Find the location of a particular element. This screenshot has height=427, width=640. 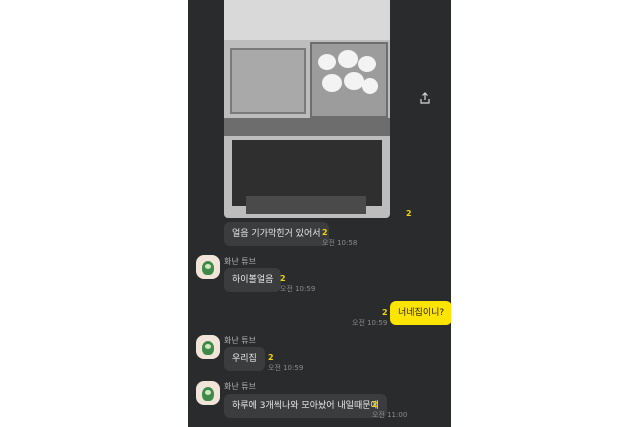

photo-message is located at coordinates (307, 109).